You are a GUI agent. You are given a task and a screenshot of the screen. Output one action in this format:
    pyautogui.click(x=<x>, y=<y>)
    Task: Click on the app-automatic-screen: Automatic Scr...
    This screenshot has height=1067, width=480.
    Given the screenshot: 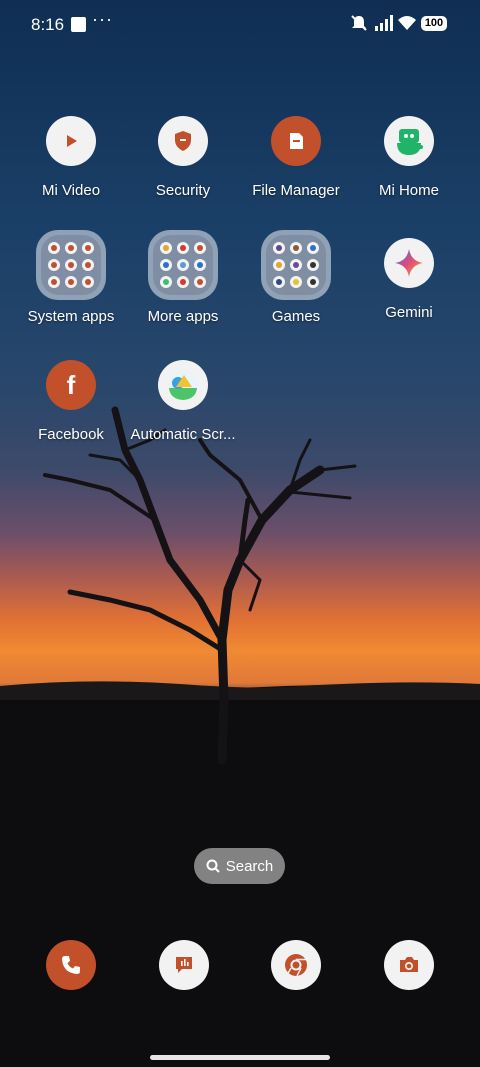 What is the action you would take?
    pyautogui.click(x=183, y=401)
    